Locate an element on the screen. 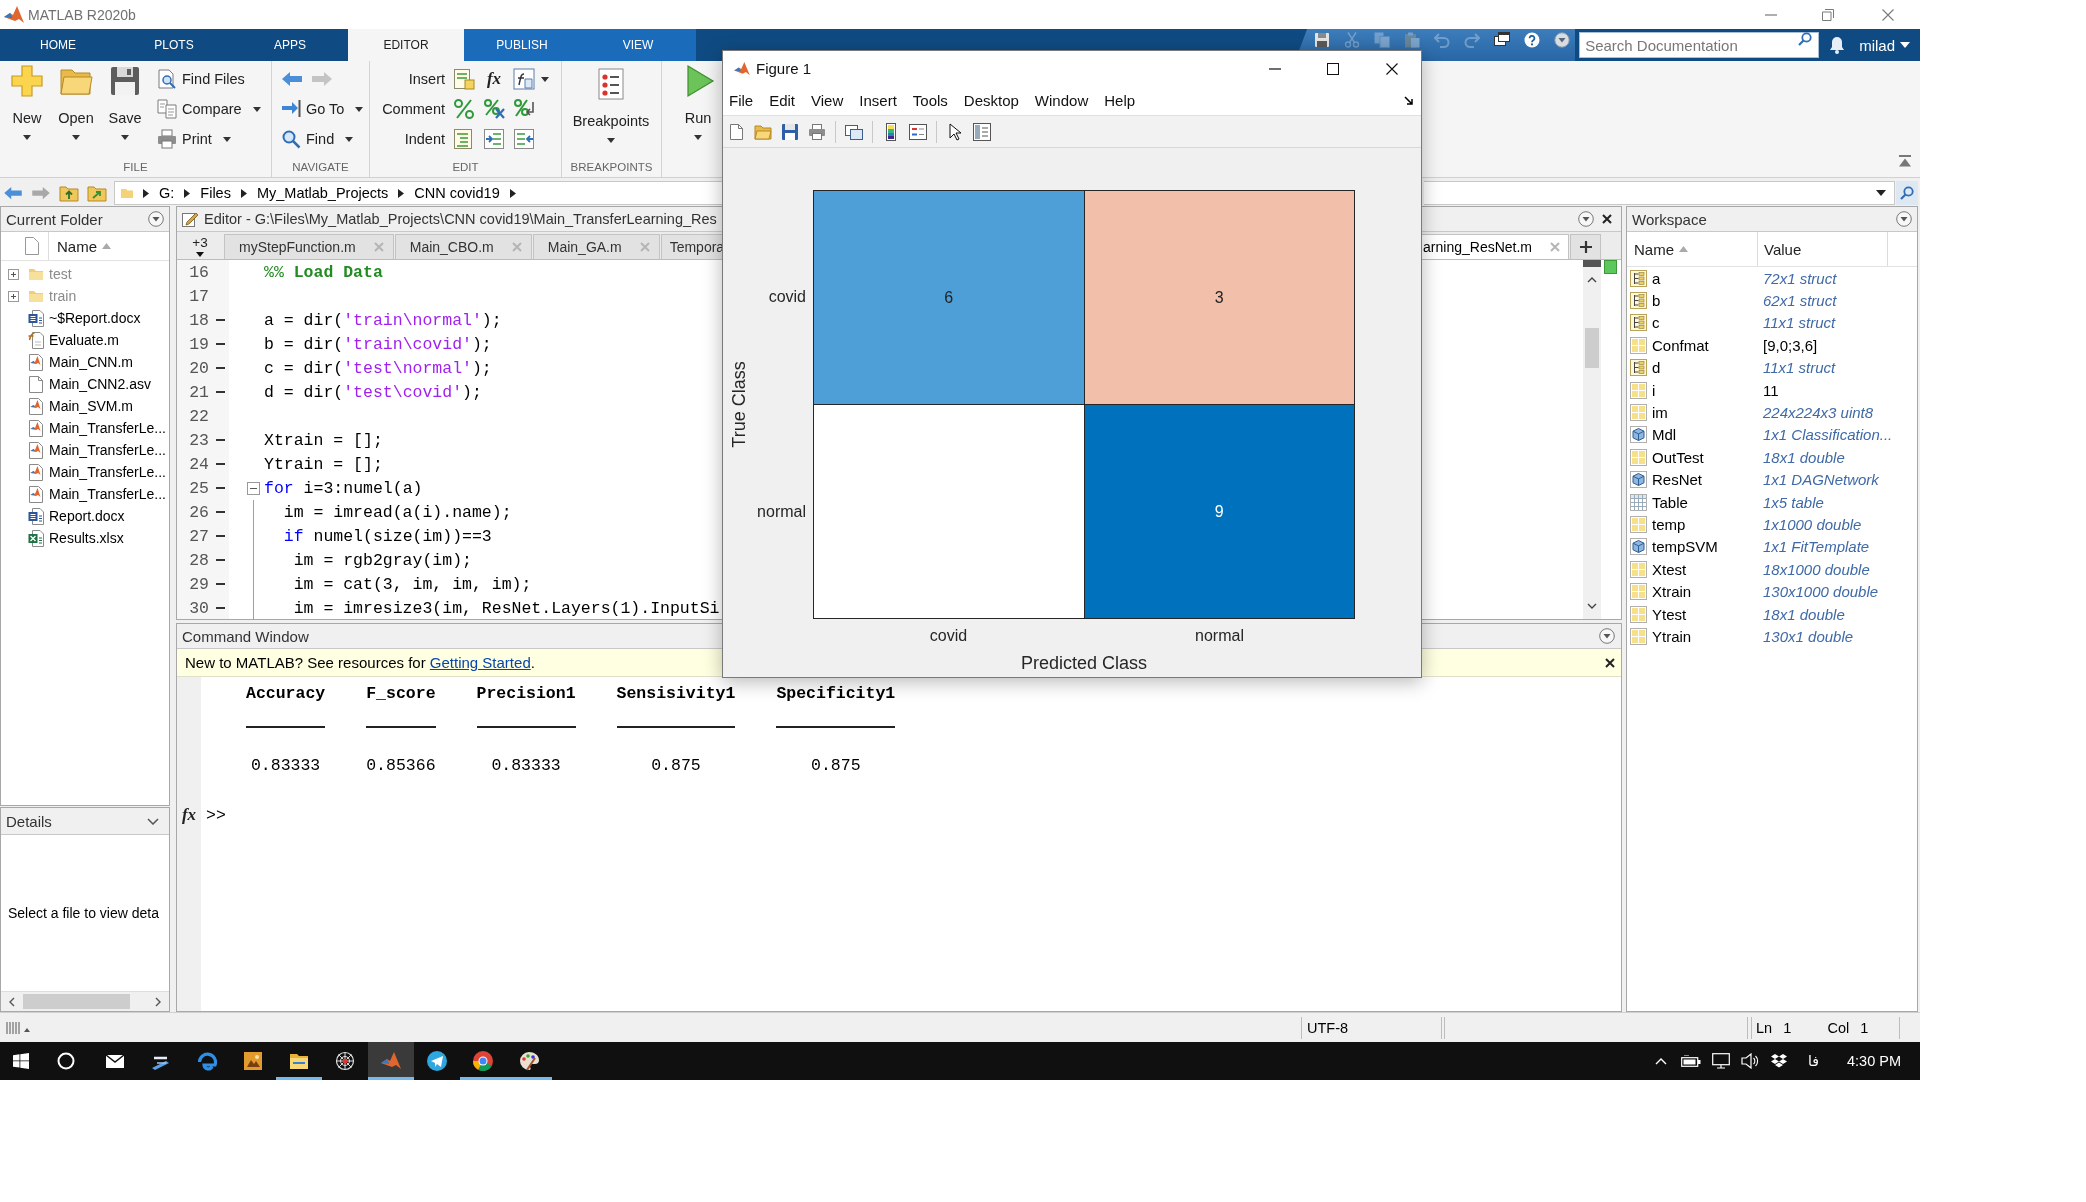 The width and height of the screenshot is (2086, 1202). user-menu: milad is located at coordinates (1884, 45).